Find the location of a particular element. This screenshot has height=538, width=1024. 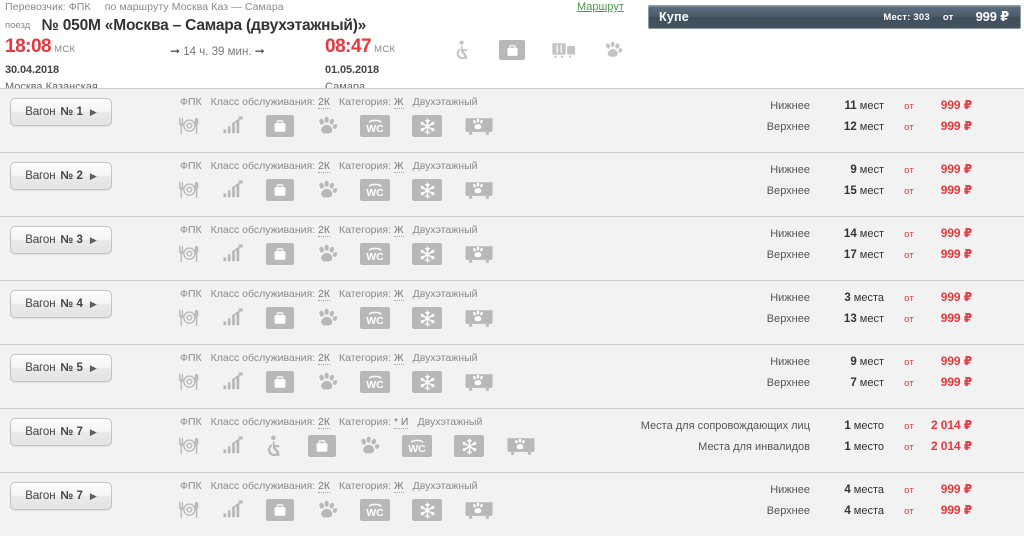

seat-line: Верхнее 4 места от 999 ₽ is located at coordinates (783, 511).